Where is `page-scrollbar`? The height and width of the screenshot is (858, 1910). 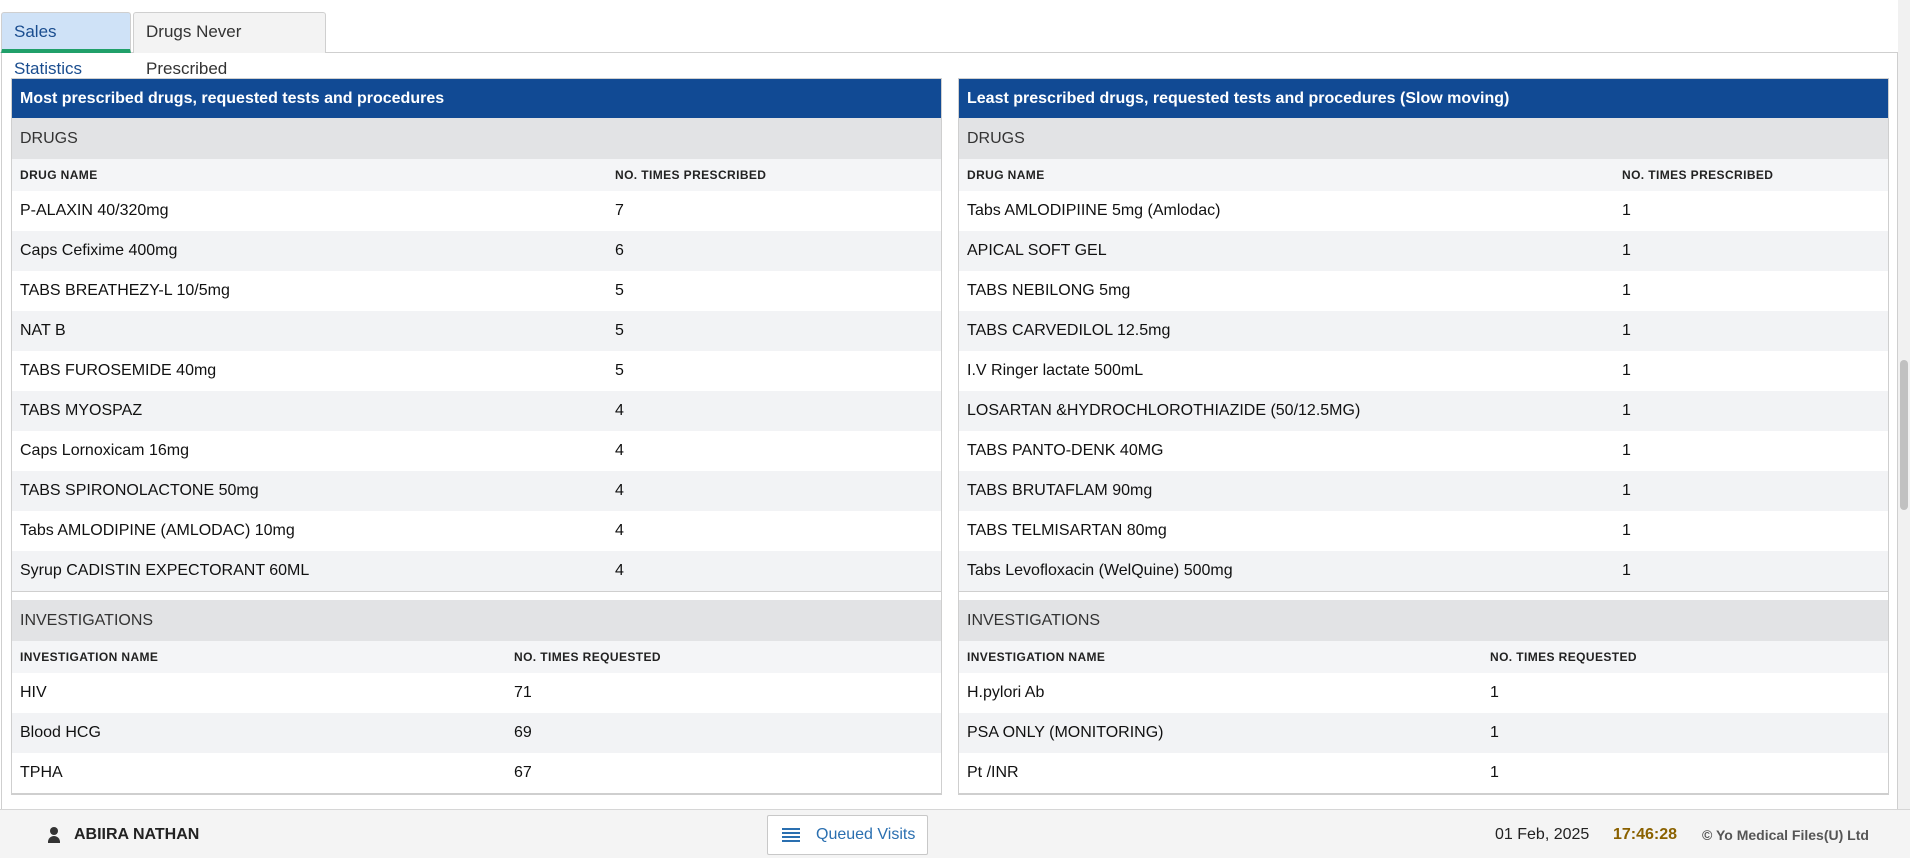 page-scrollbar is located at coordinates (1904, 404).